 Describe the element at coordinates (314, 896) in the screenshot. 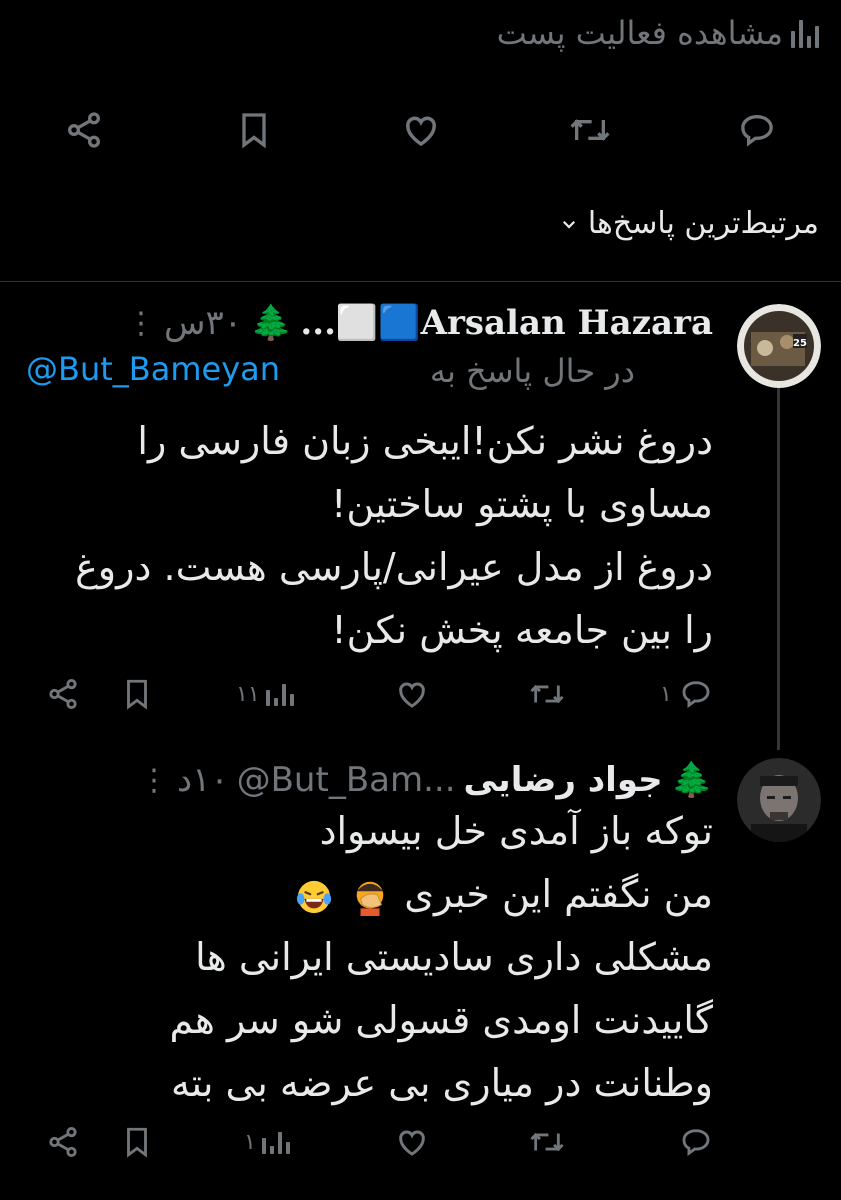

I see `laughing-emoji` at that location.